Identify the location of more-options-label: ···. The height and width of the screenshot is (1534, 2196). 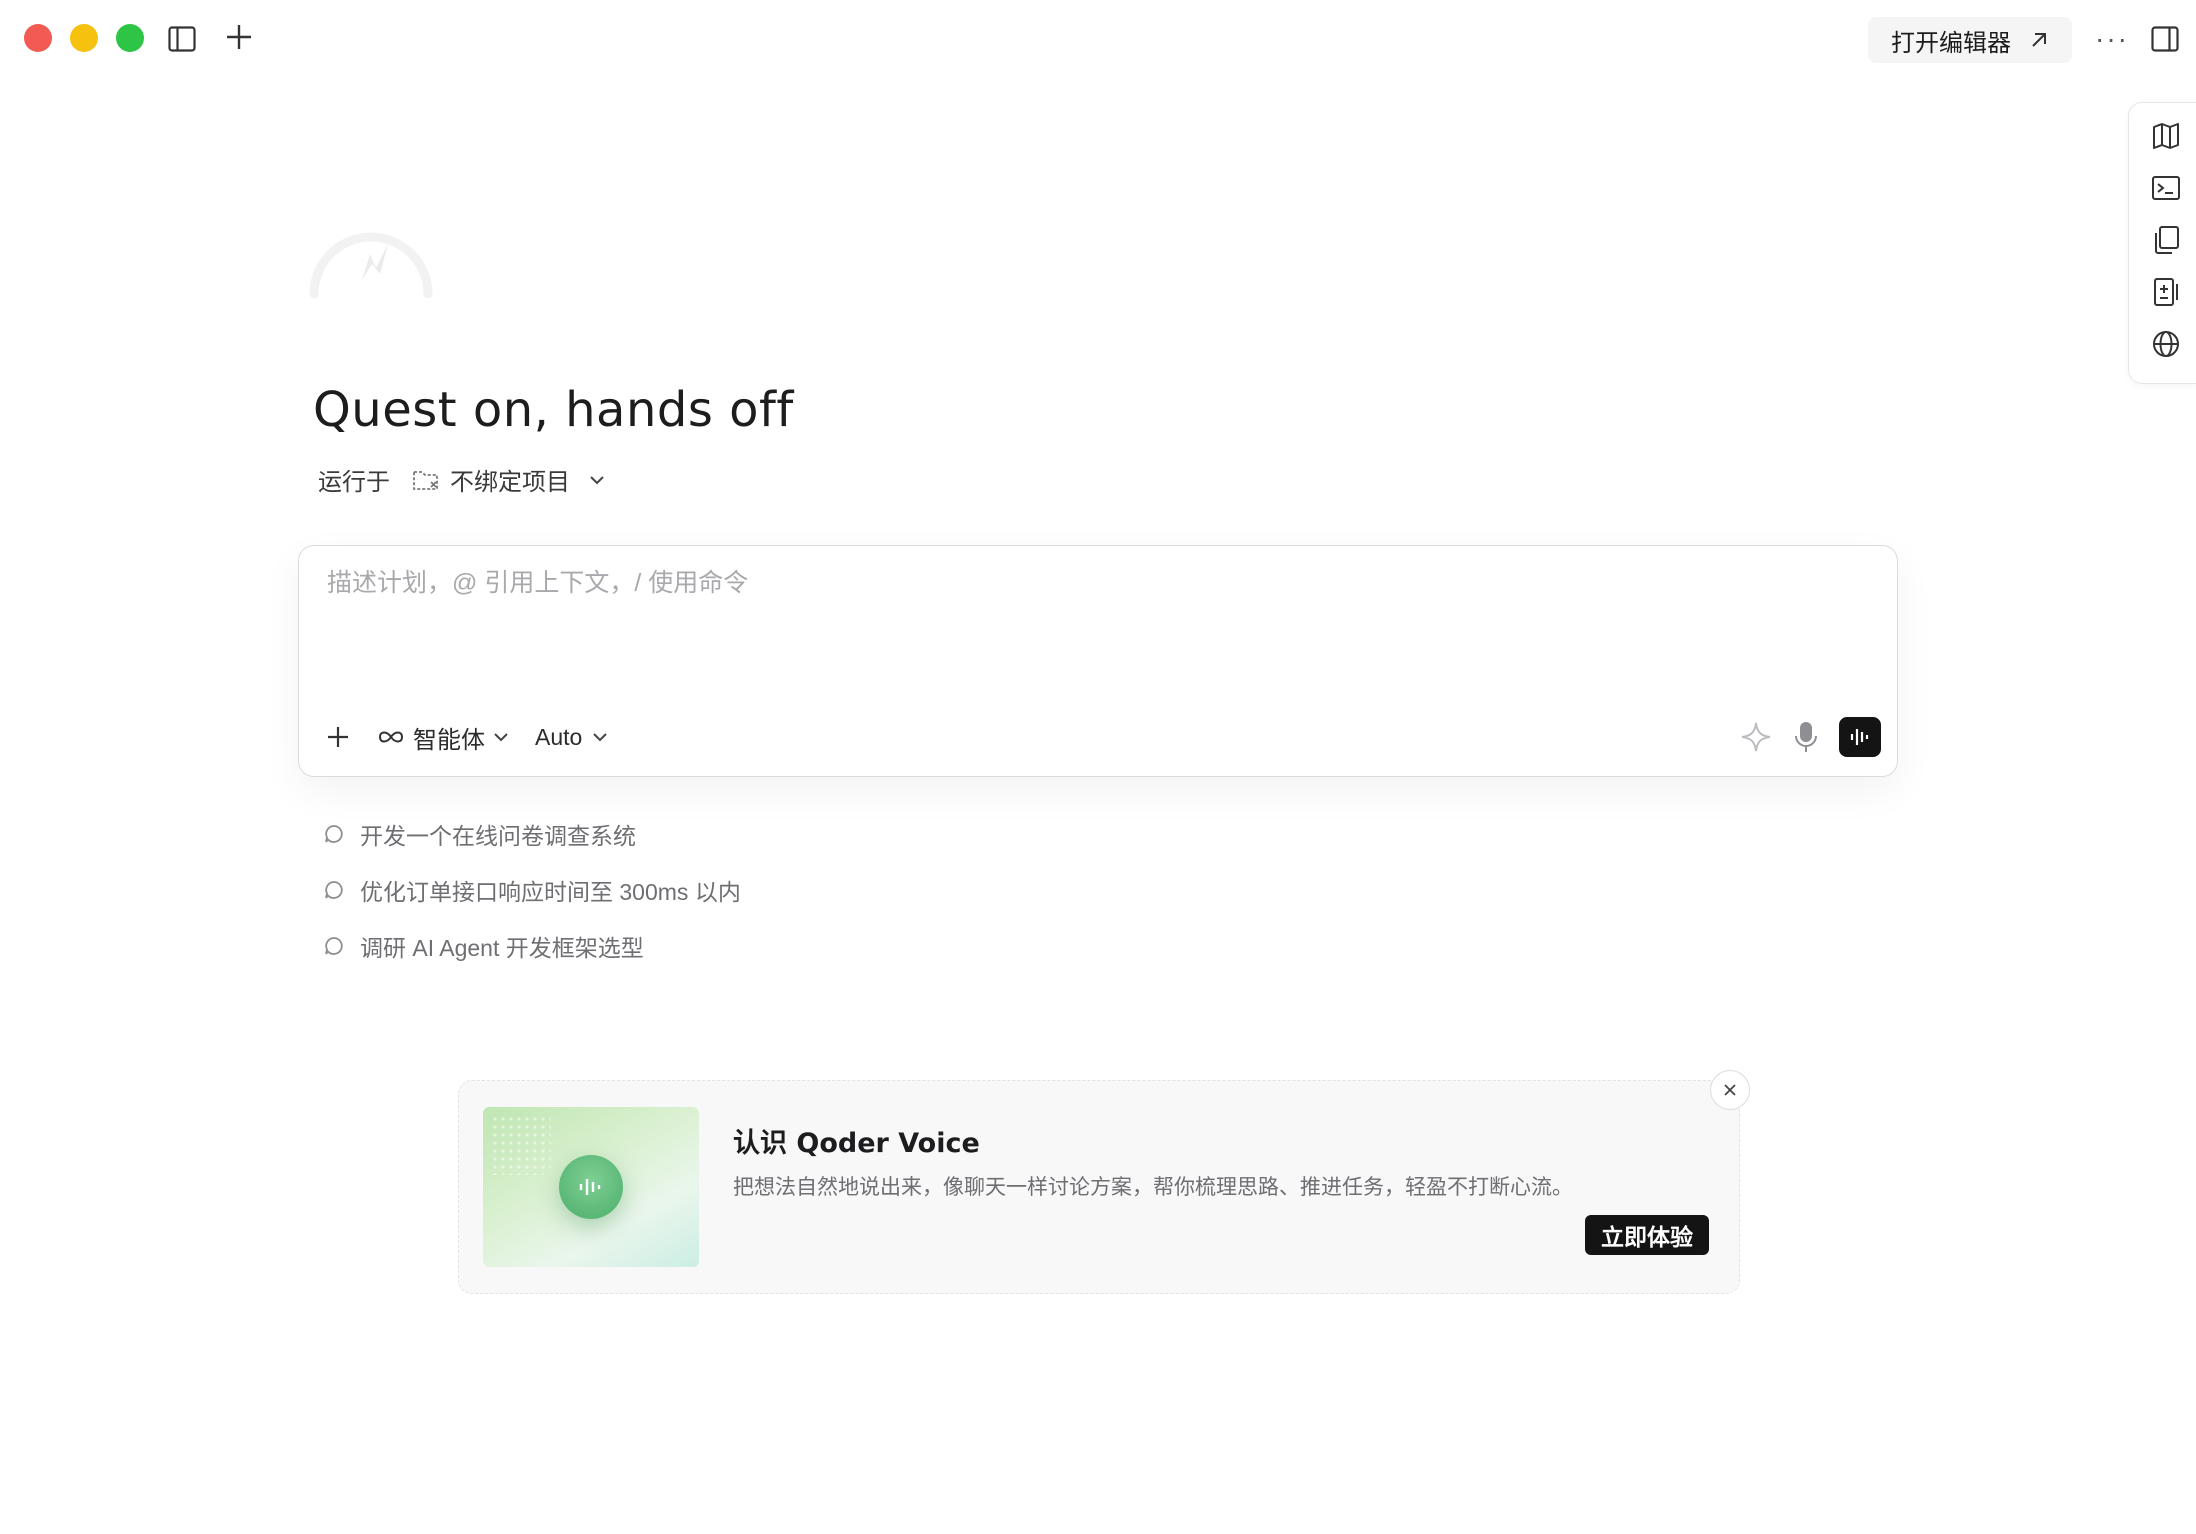
(2112, 38).